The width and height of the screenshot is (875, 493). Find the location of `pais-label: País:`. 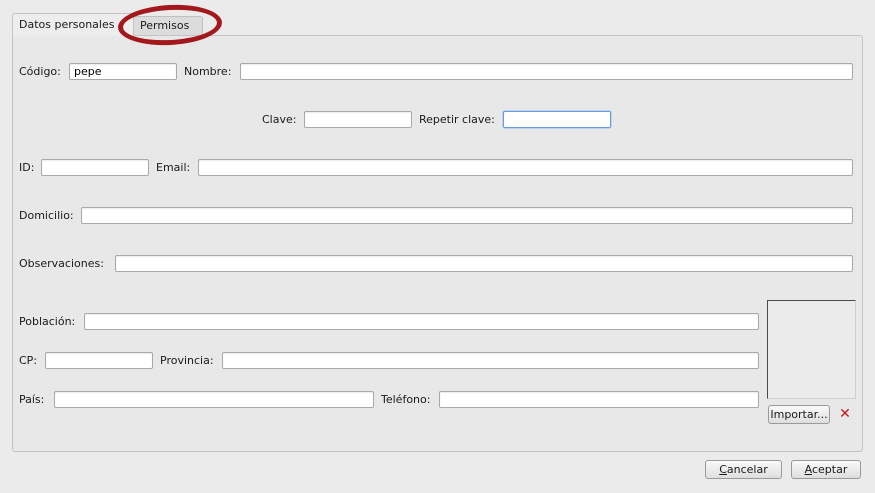

pais-label: País: is located at coordinates (32, 399).